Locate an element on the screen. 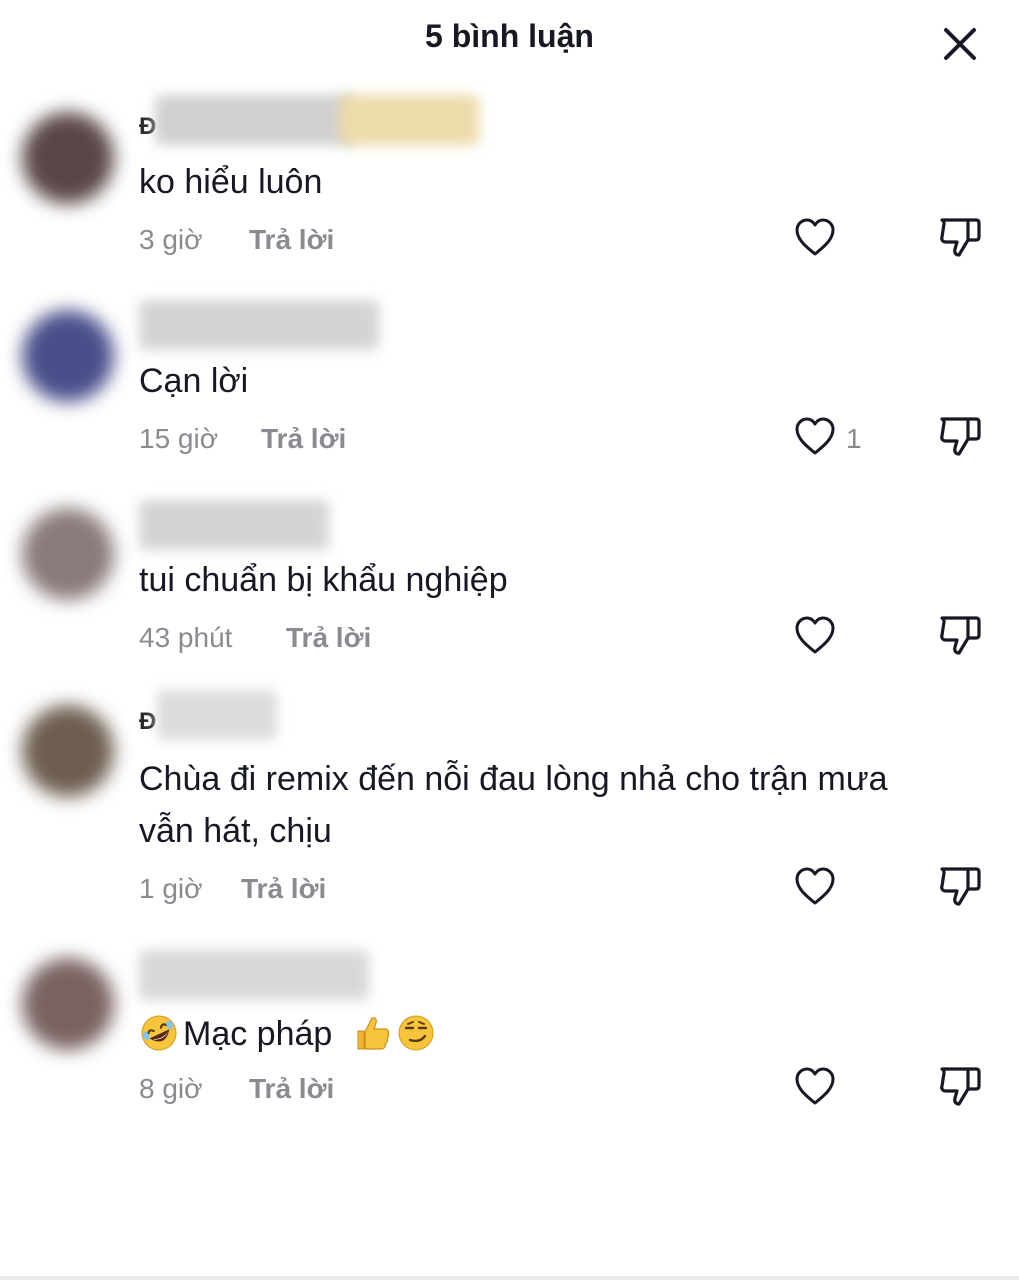 Image resolution: width=1019 pixels, height=1280 pixels. sheet-header: 5 bình luận is located at coordinates (509, 40).